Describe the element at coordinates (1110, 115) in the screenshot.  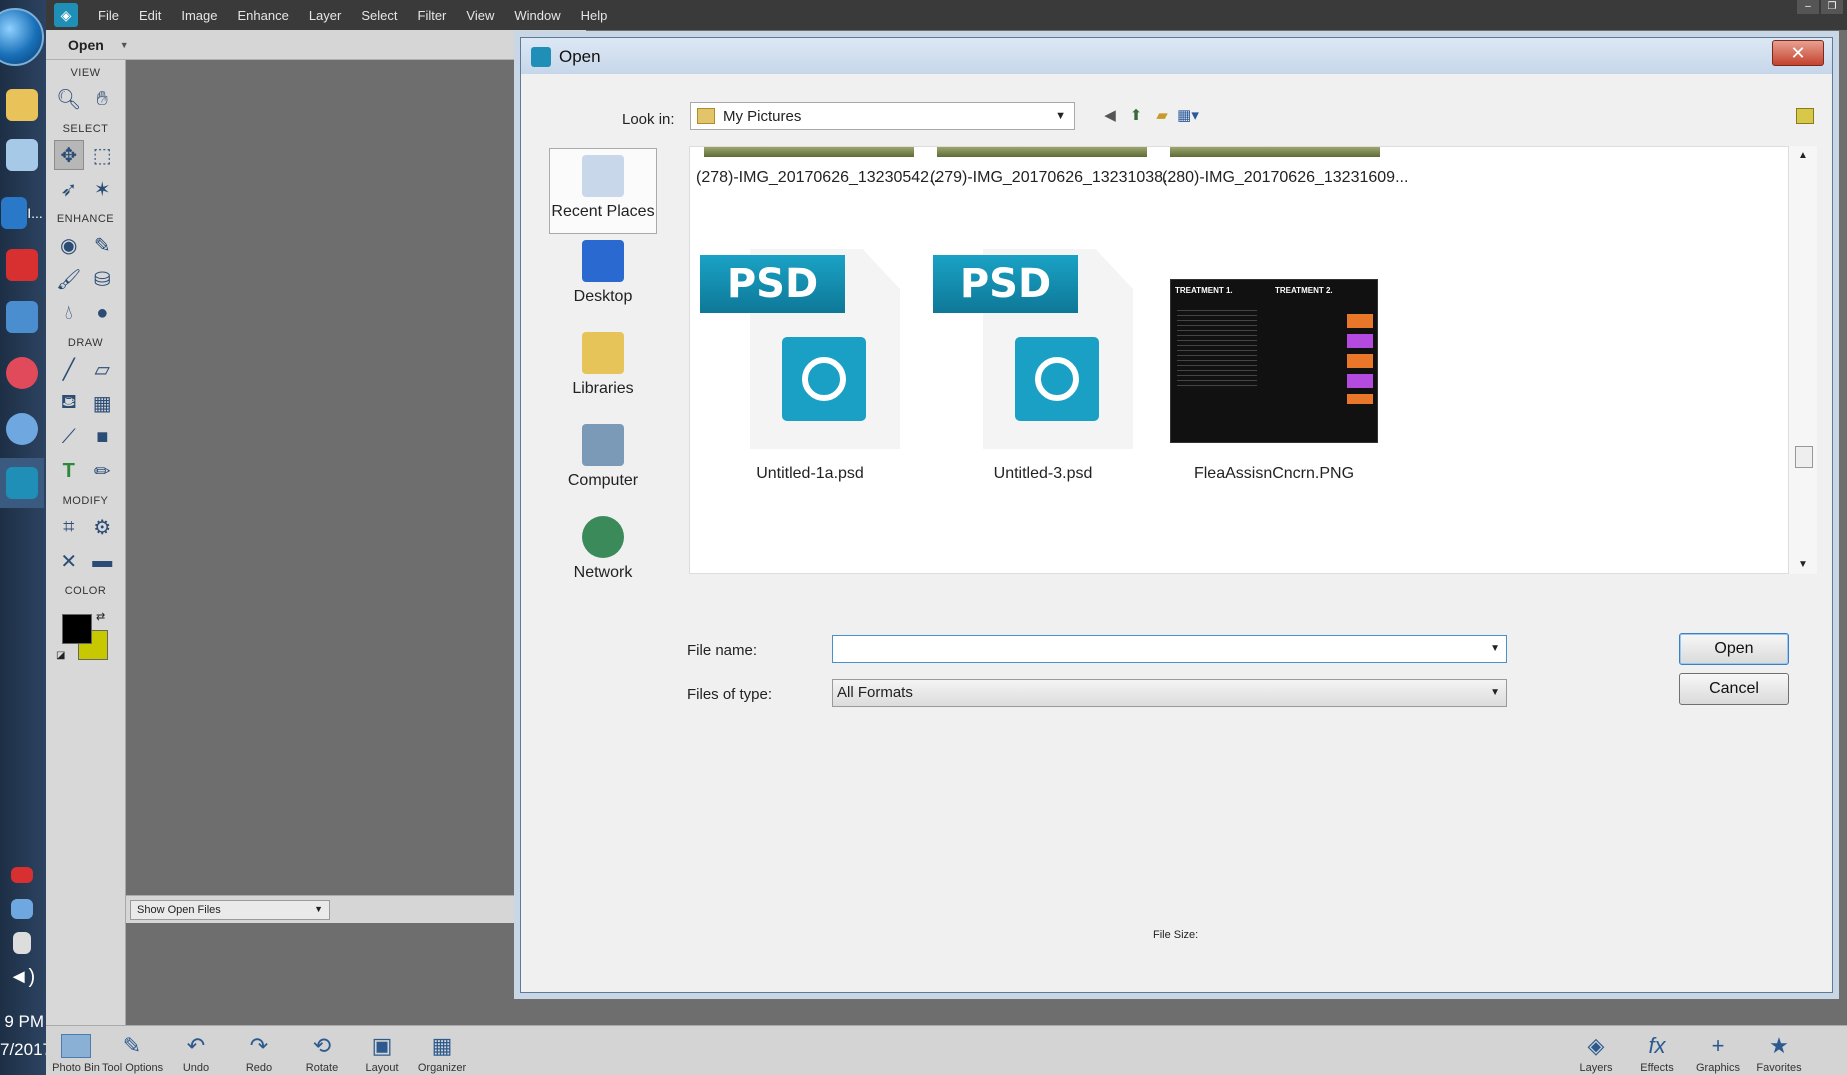
I see `back-icon: ◀` at that location.